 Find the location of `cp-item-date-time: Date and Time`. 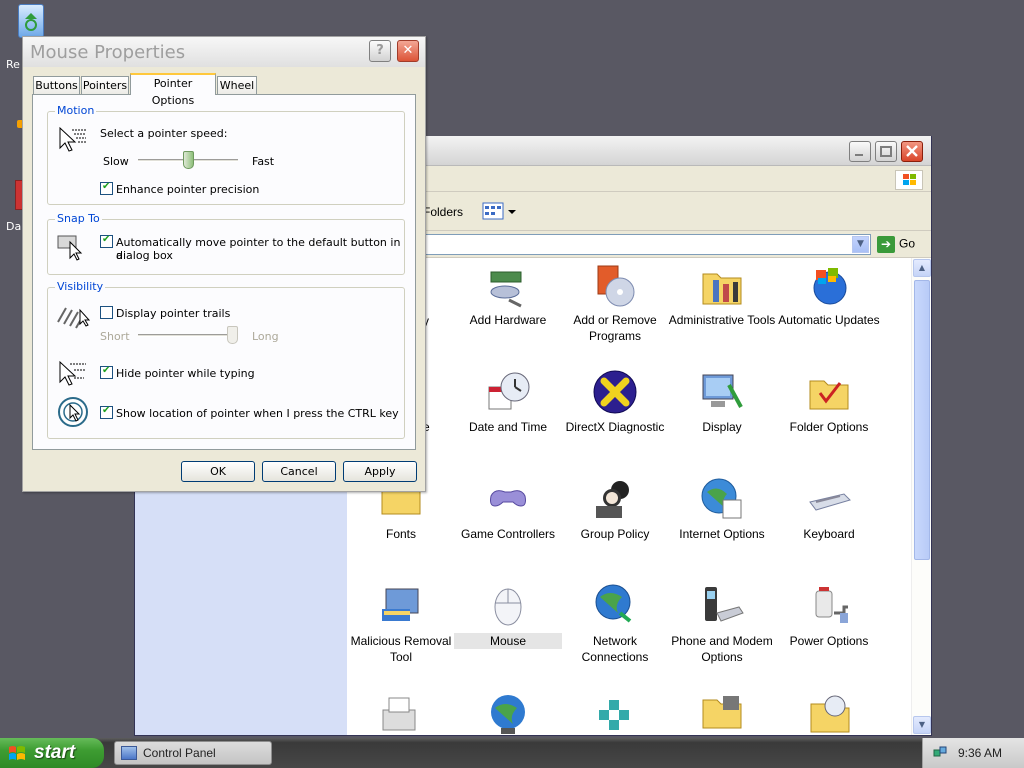

cp-item-date-time: Date and Time is located at coordinates (508, 402).